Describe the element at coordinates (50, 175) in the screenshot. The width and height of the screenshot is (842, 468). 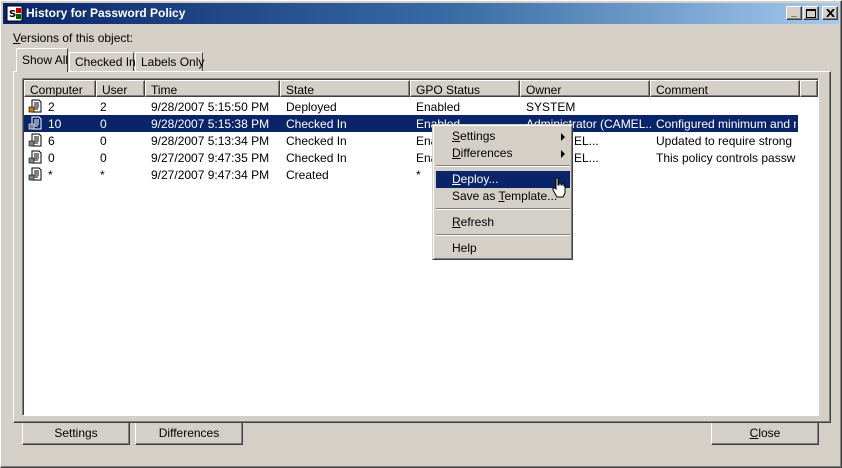
I see `cell-computer: *` at that location.